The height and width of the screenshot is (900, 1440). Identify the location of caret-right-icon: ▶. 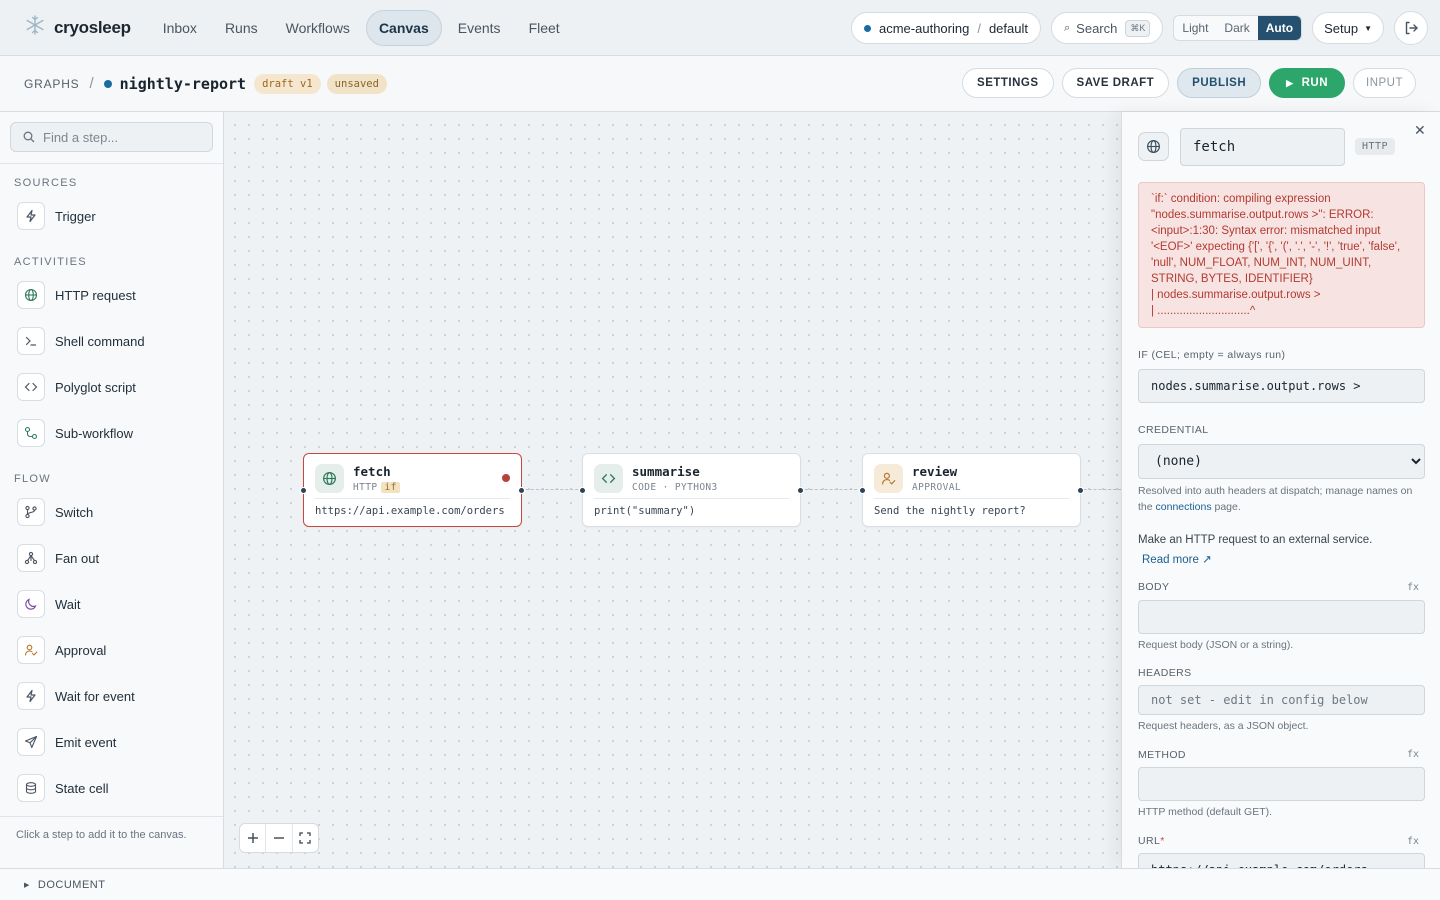
(27, 885).